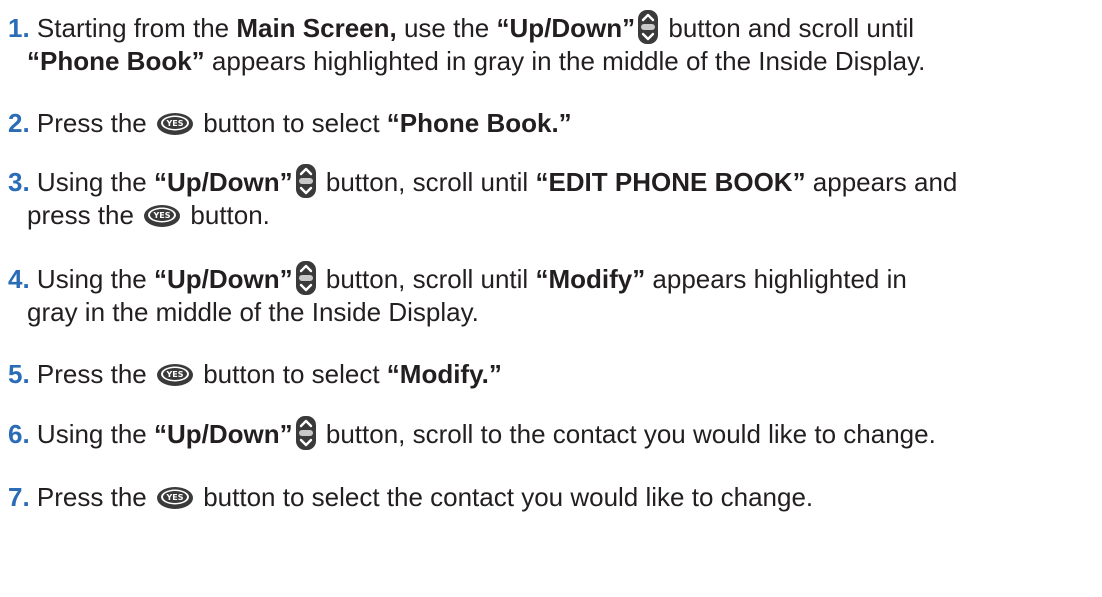 This screenshot has height=597, width=1102. I want to click on body-text: appears and, so click(881, 182).